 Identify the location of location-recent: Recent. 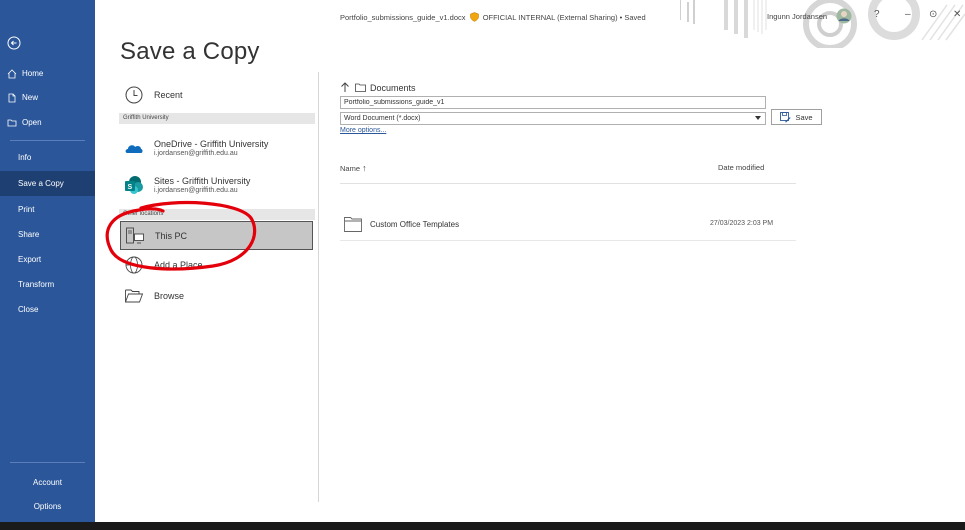
(216, 95).